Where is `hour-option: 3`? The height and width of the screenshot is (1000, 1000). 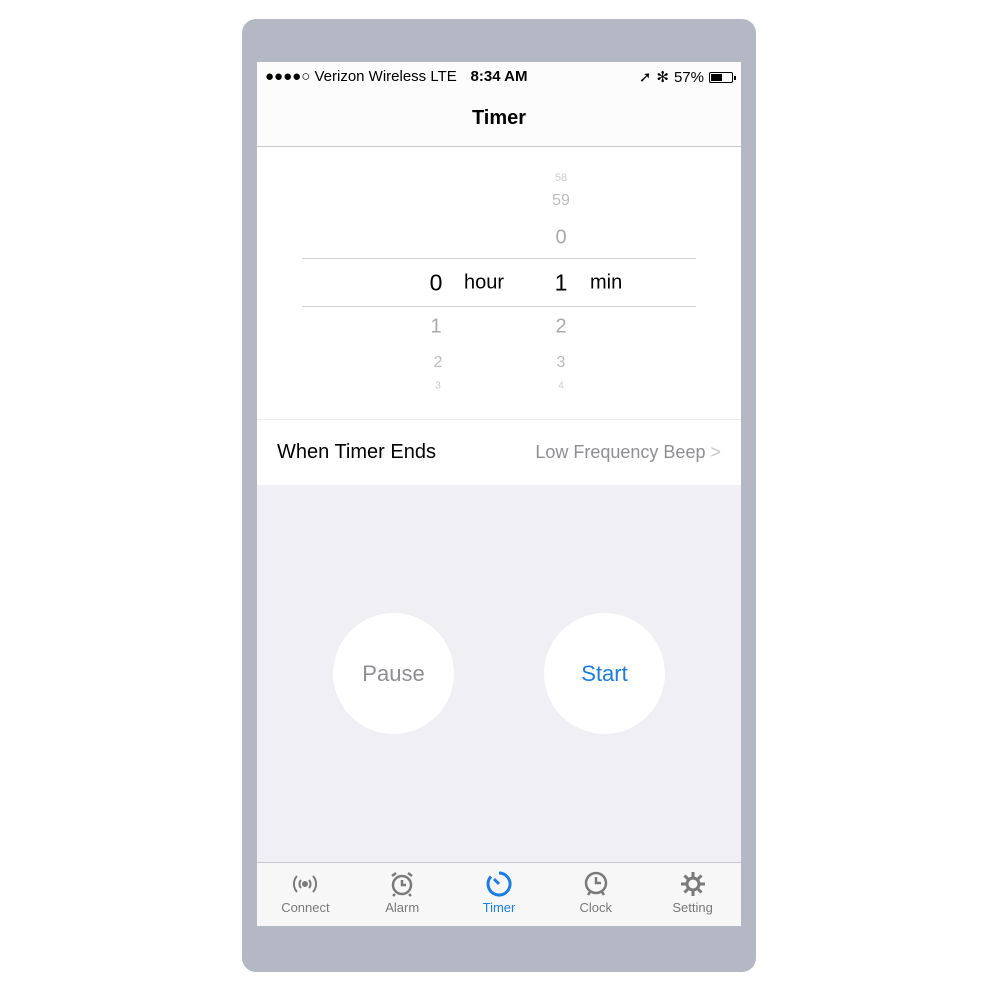 hour-option: 3 is located at coordinates (438, 386).